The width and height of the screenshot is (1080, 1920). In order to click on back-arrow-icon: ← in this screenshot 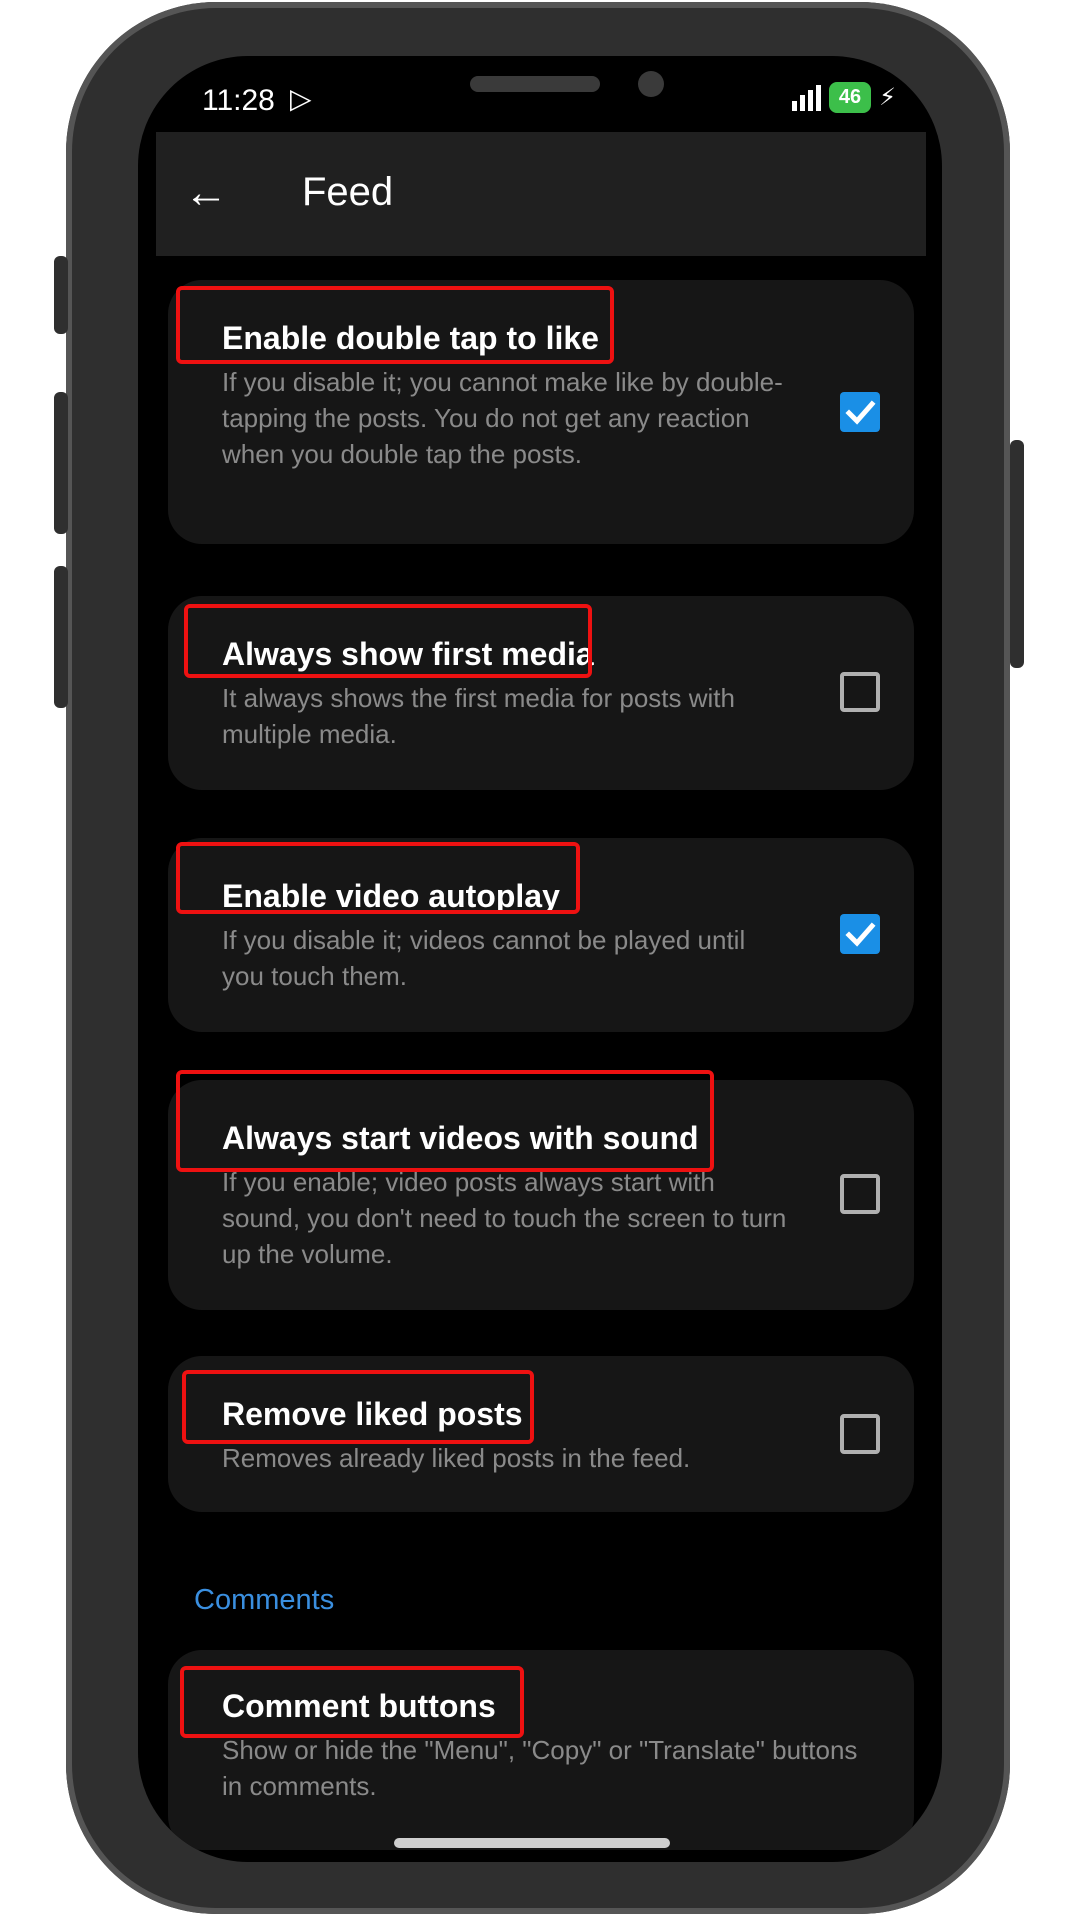, I will do `click(209, 193)`.